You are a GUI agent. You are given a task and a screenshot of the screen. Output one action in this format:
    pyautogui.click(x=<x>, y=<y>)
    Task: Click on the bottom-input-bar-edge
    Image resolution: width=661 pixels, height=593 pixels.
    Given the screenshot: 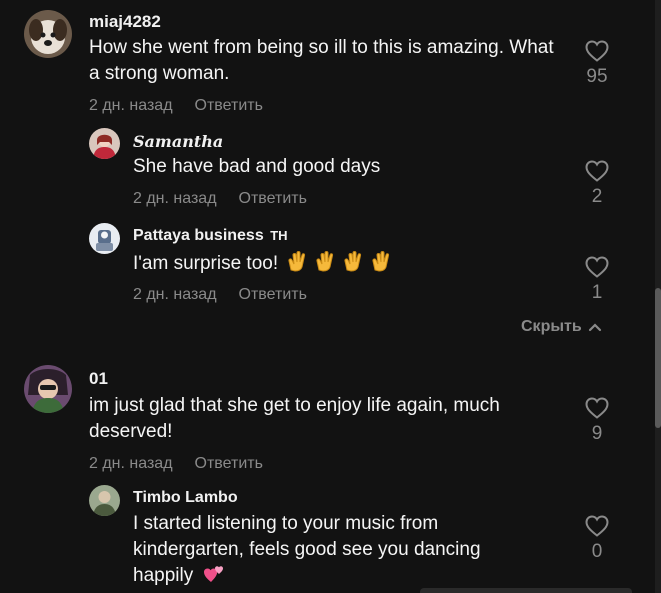 What is the action you would take?
    pyautogui.click(x=526, y=590)
    